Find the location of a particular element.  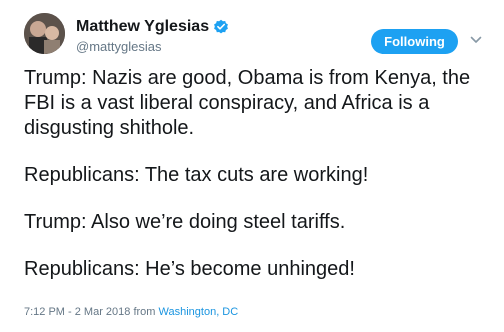

chevron-down-icon is located at coordinates (476, 40).